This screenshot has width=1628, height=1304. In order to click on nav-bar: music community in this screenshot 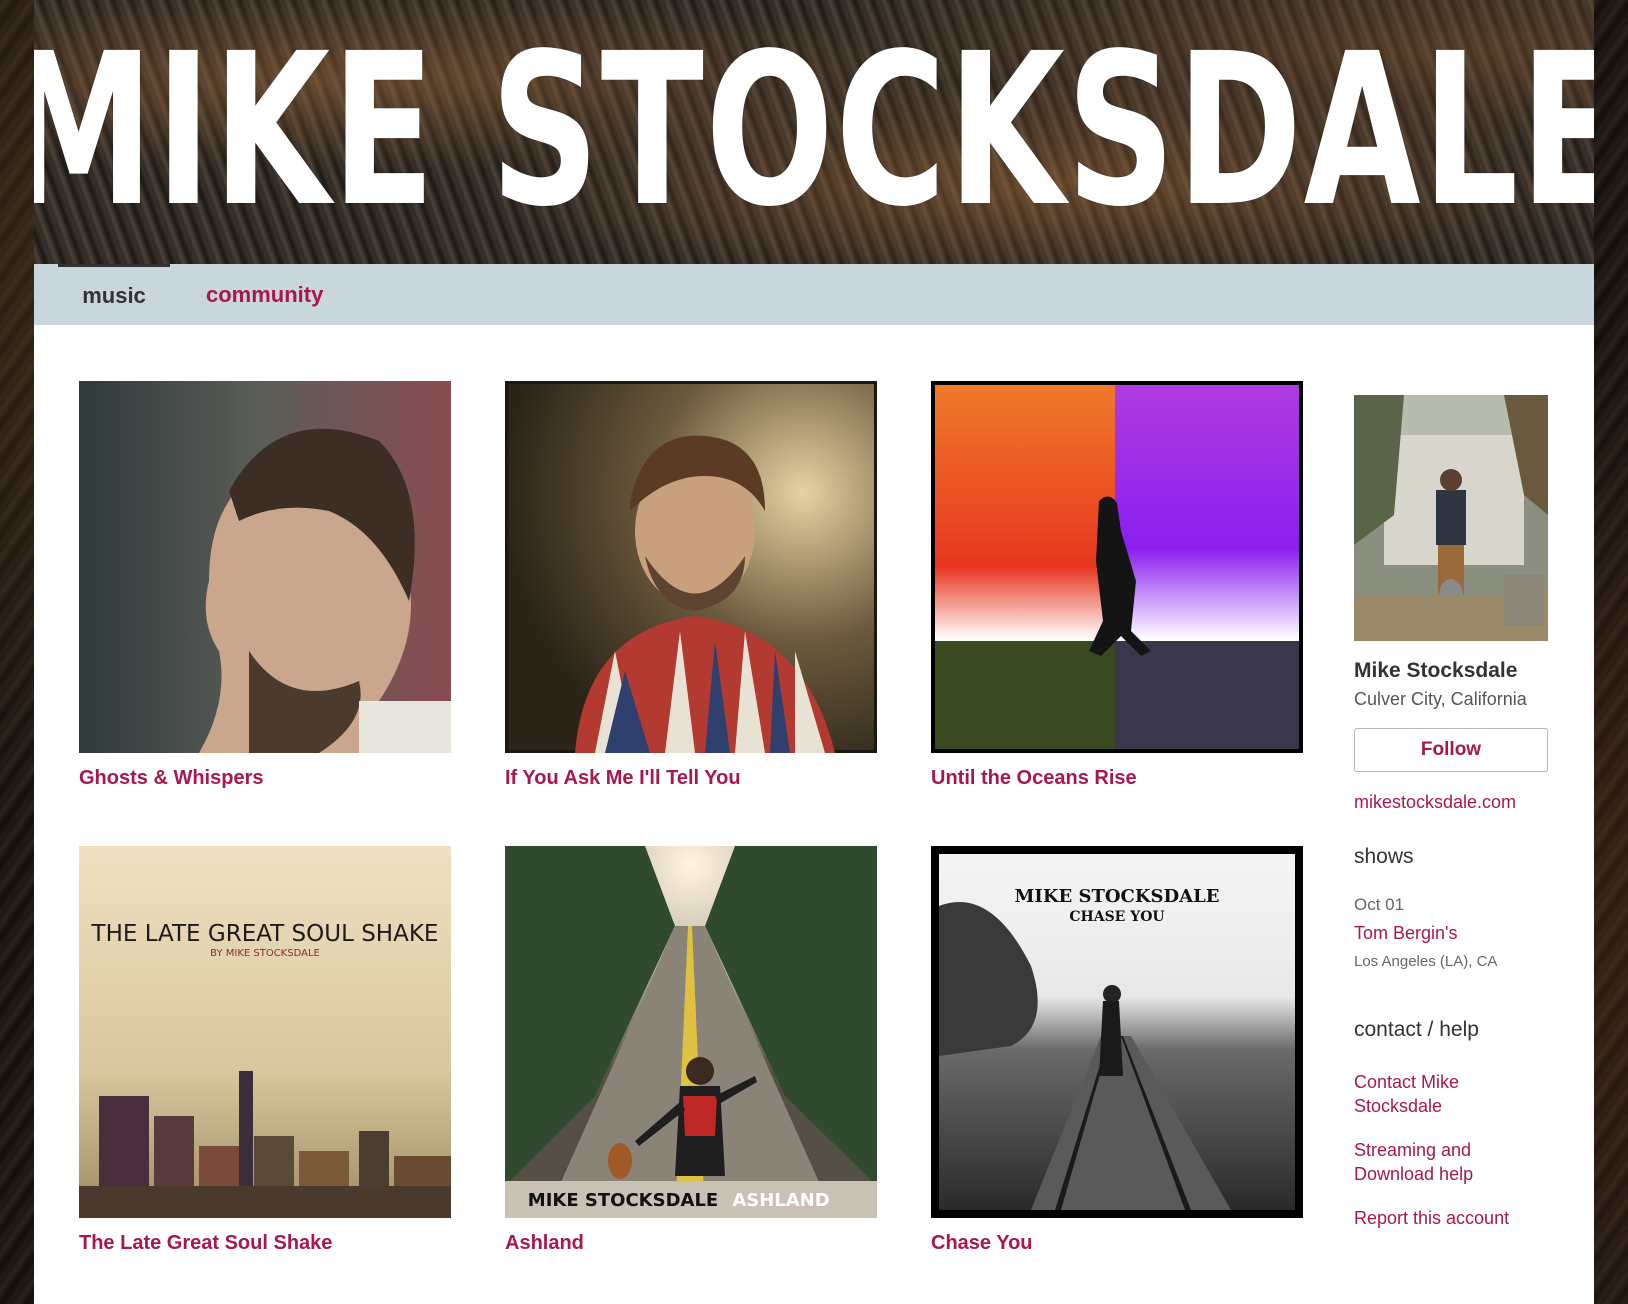, I will do `click(814, 294)`.